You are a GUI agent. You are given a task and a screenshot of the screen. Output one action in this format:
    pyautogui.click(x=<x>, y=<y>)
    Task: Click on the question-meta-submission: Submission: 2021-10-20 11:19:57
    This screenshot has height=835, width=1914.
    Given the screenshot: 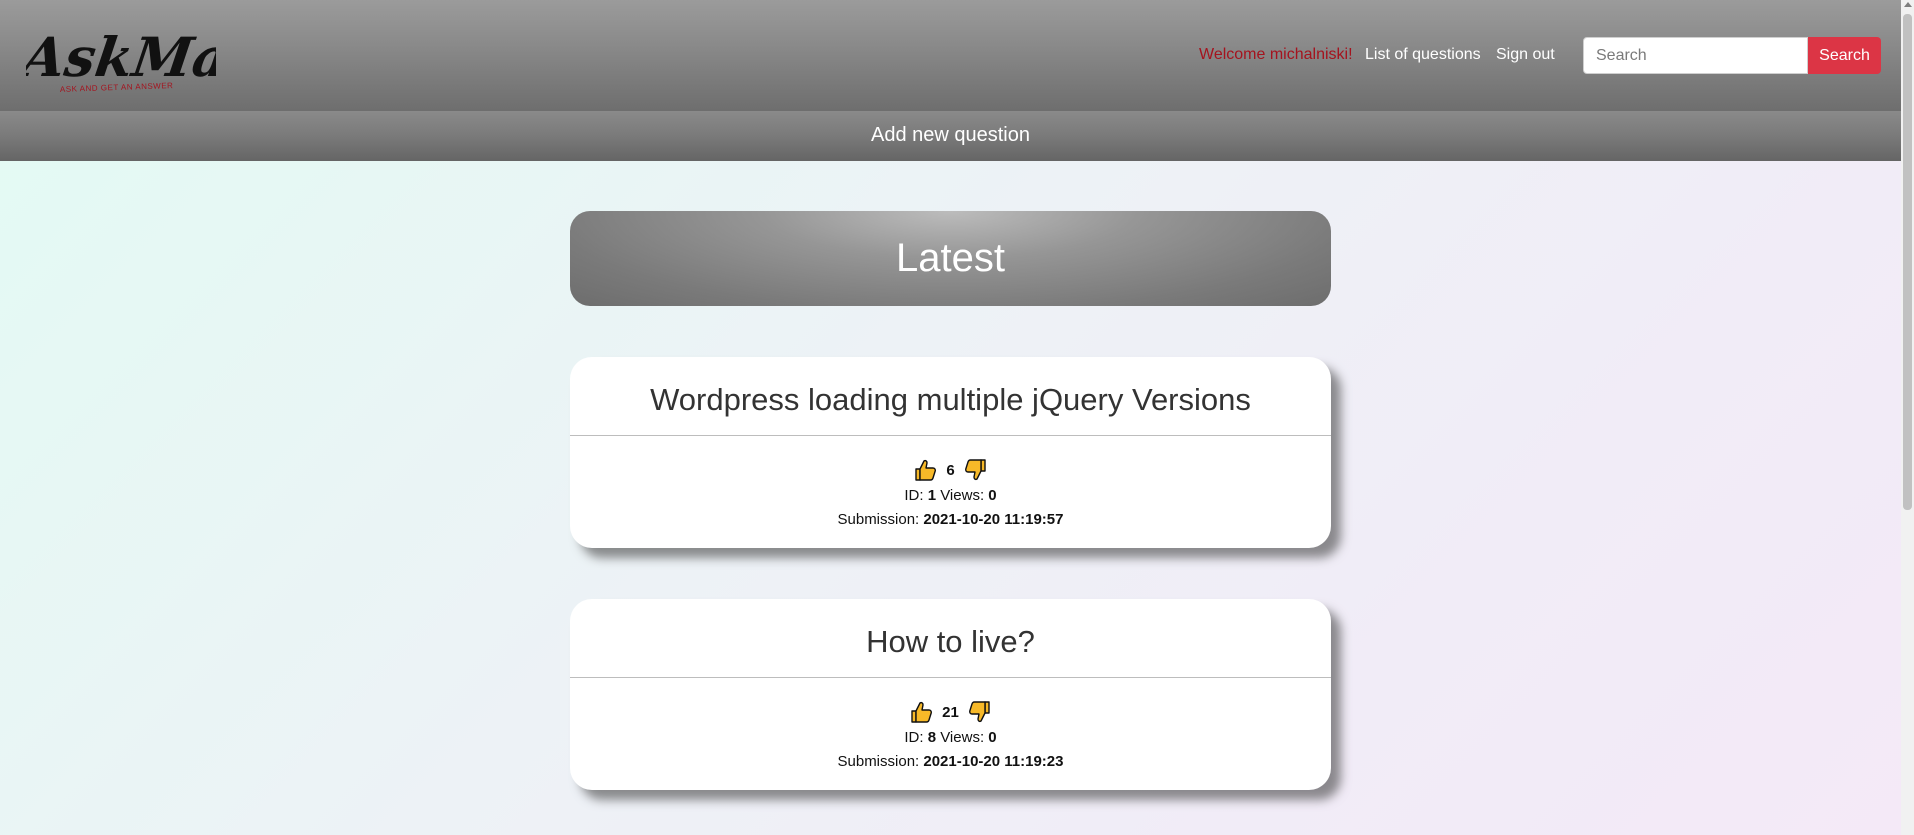 What is the action you would take?
    pyautogui.click(x=950, y=519)
    